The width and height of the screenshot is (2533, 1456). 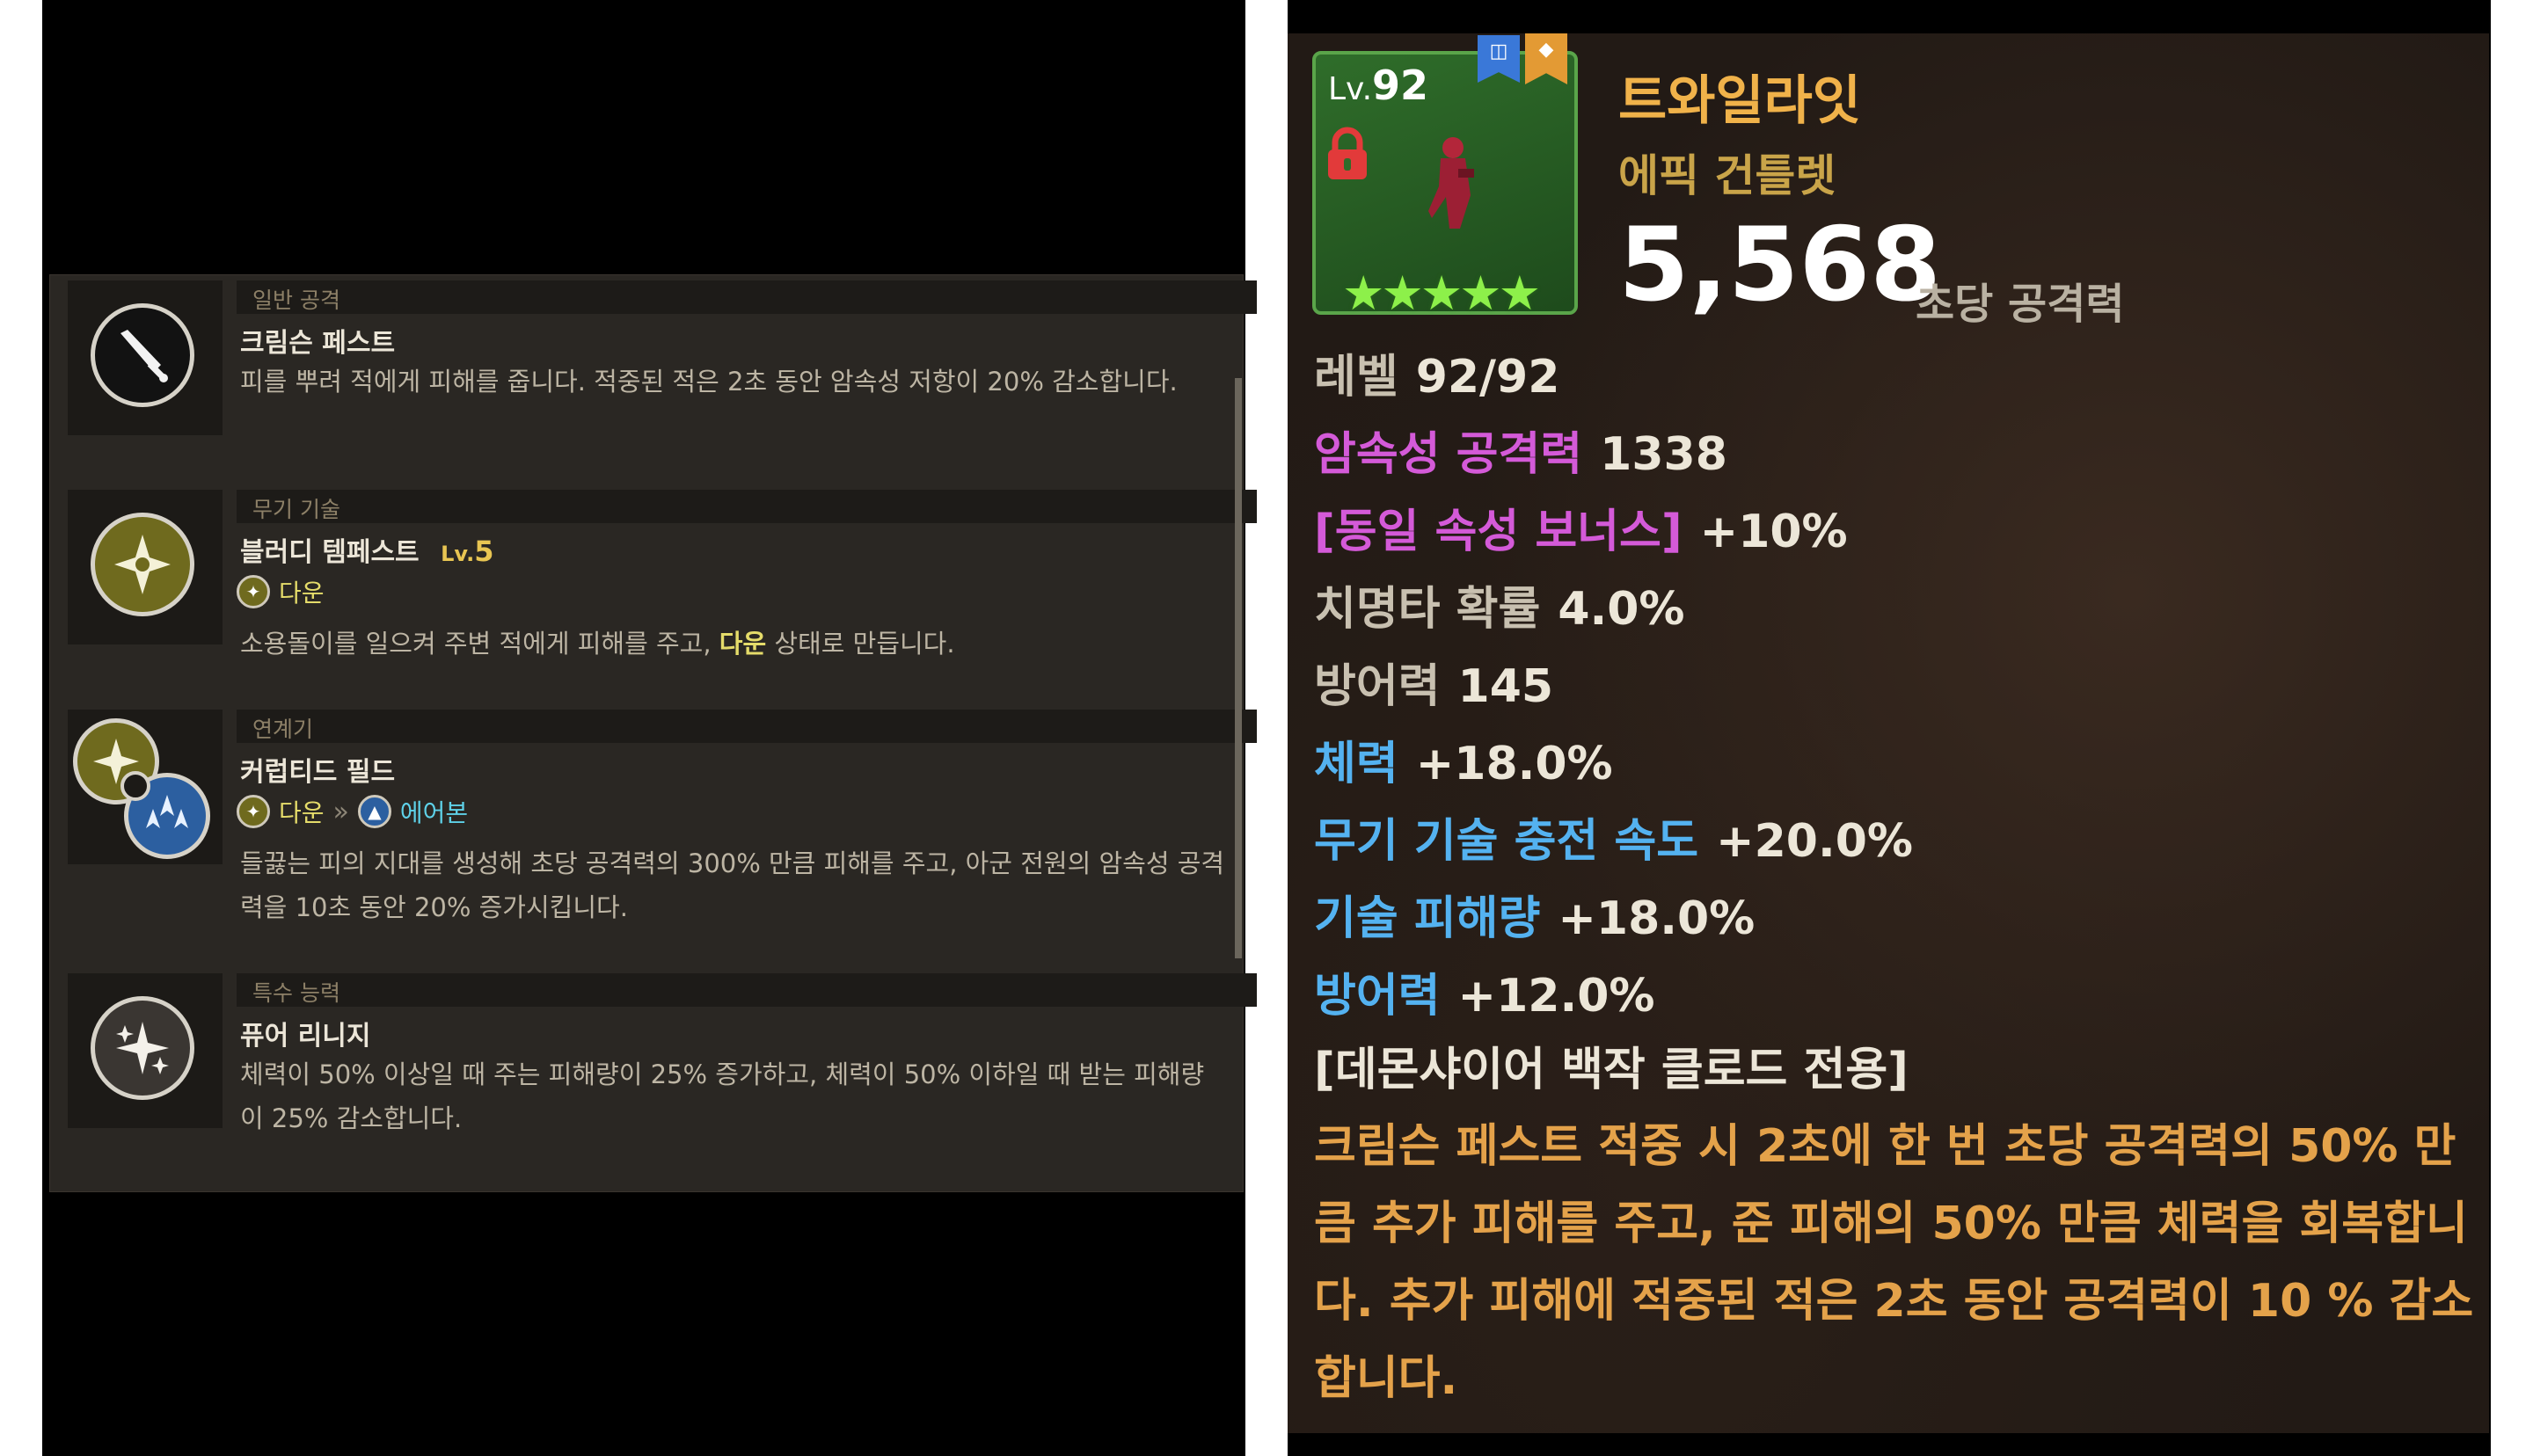 What do you see at coordinates (135, 786) in the screenshot?
I see `chain-icon` at bounding box center [135, 786].